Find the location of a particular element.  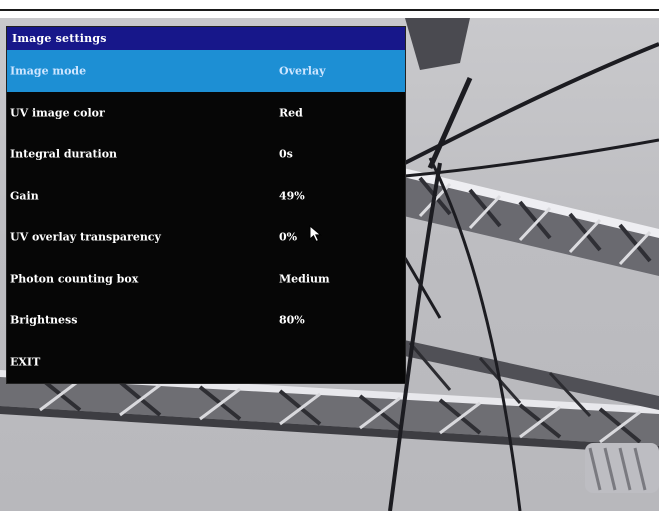

insulator-string is located at coordinates (622, 468).